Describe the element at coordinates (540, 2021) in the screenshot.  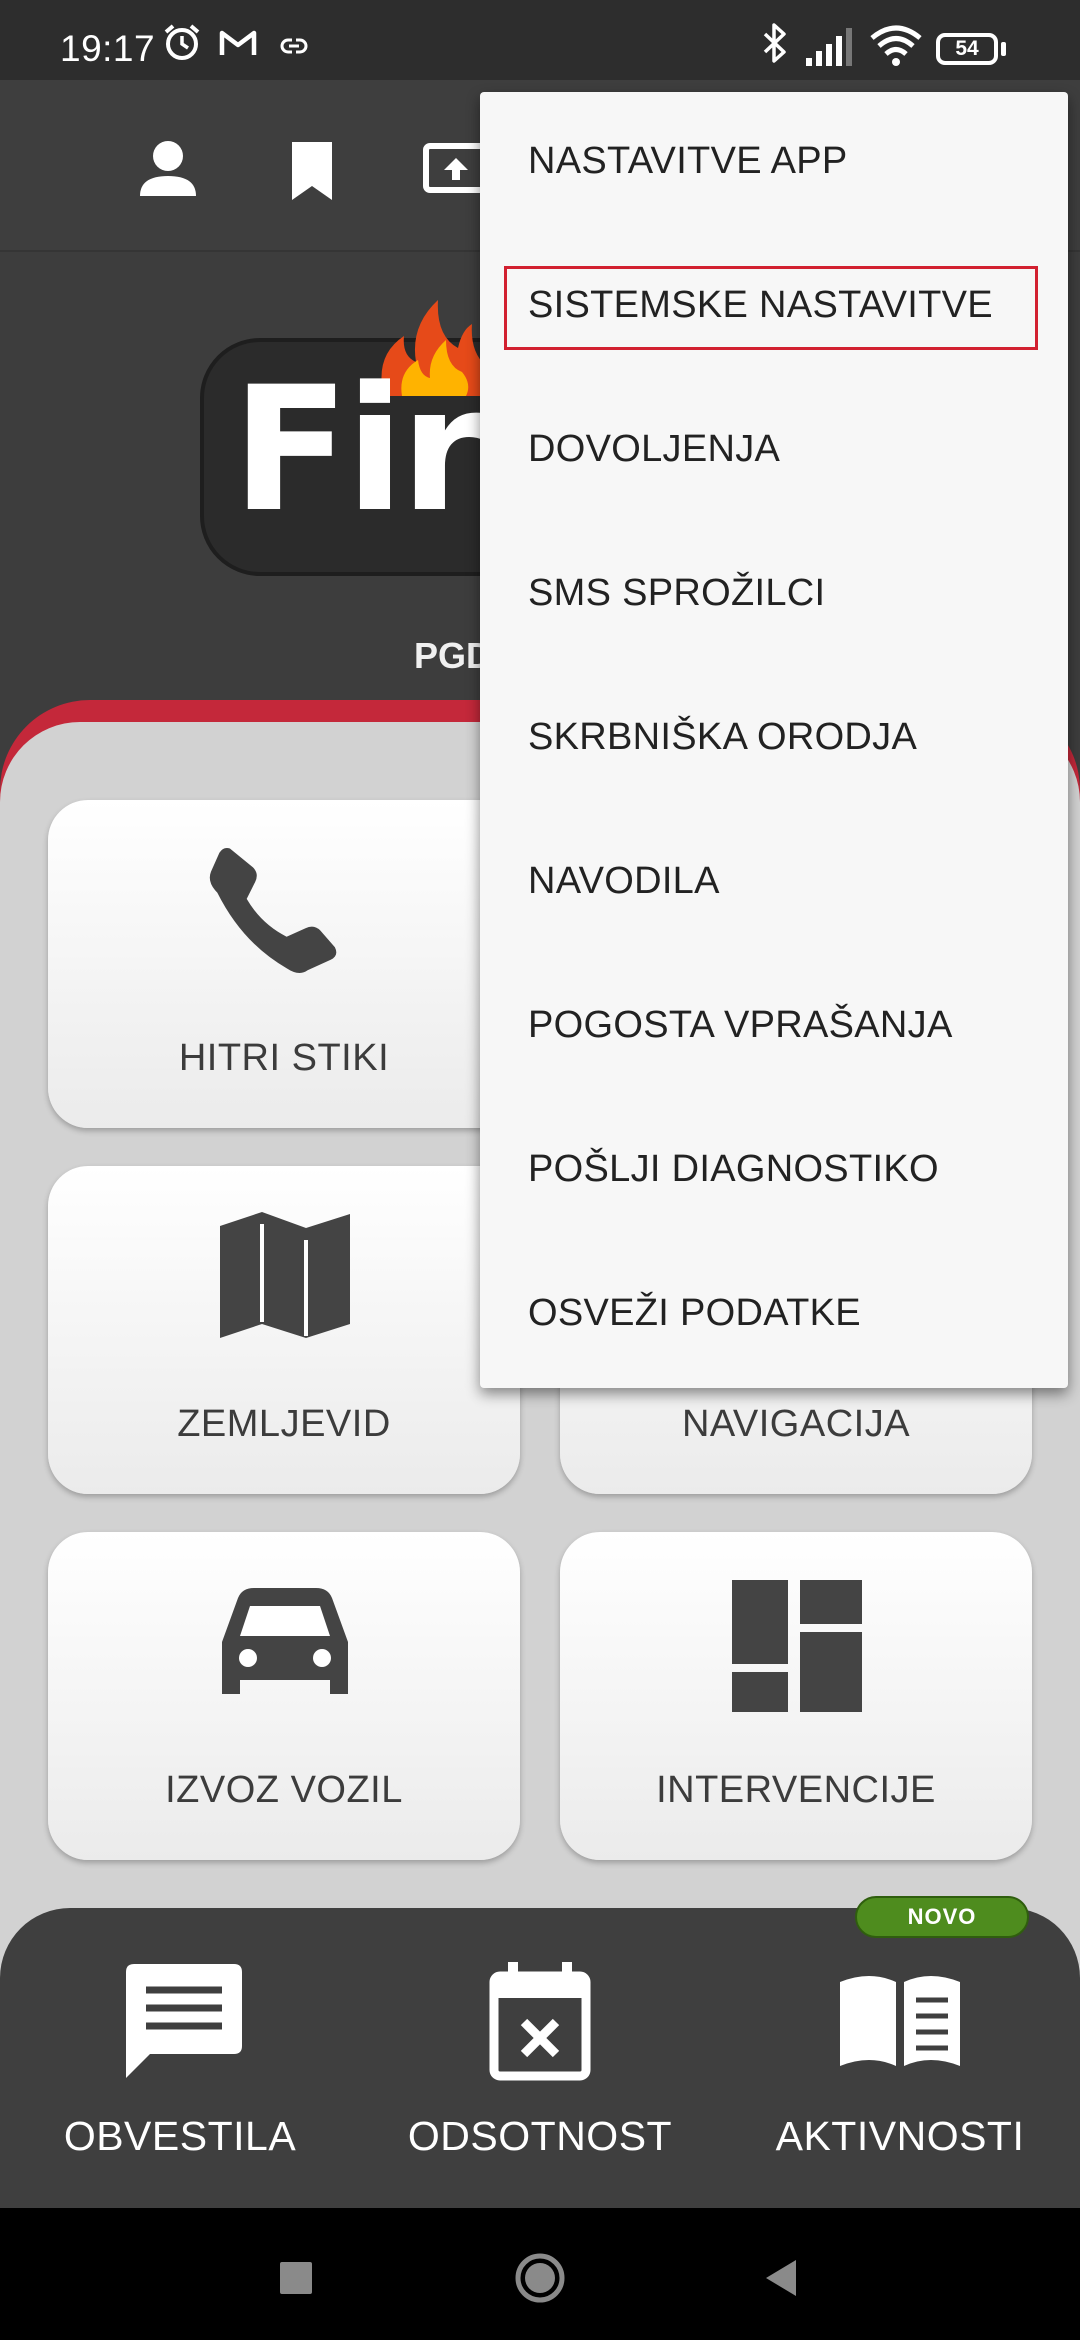
I see `calendar-cancel-icon` at that location.